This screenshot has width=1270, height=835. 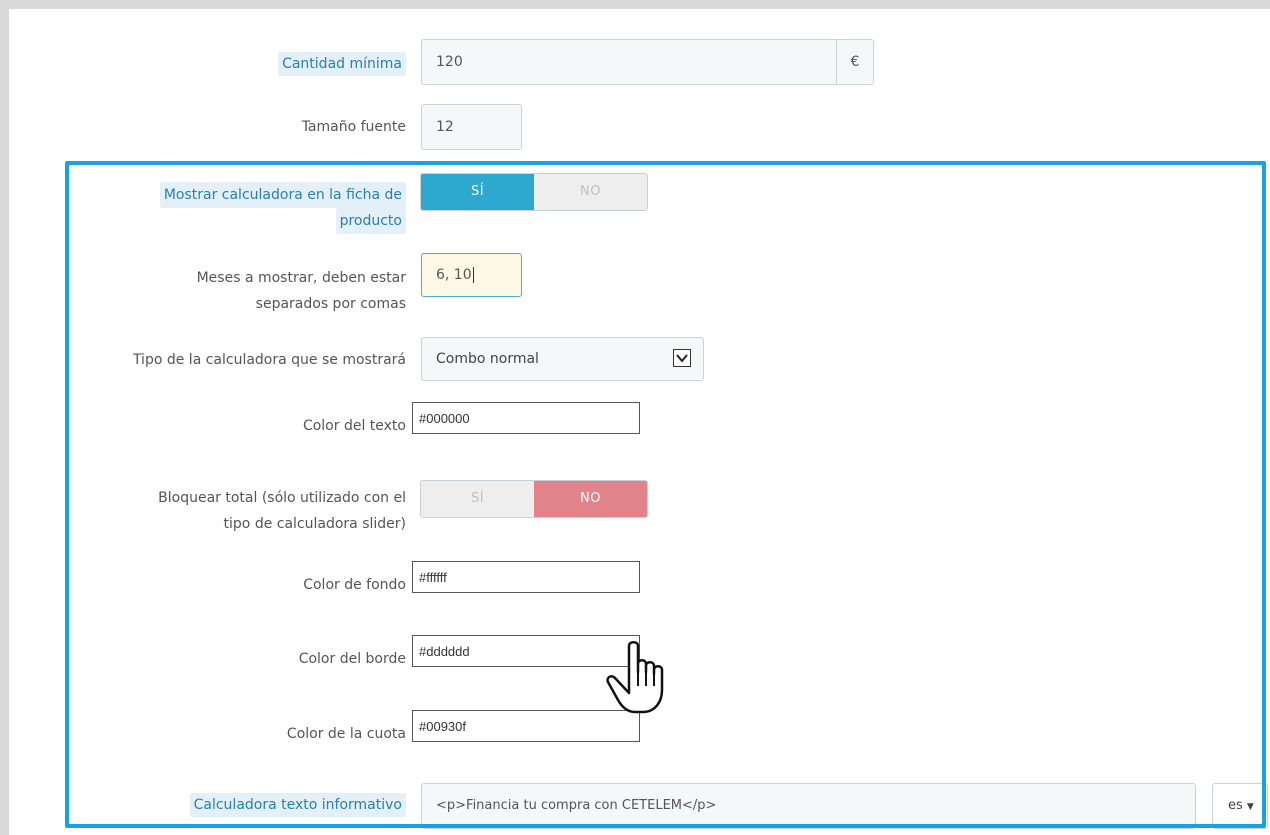 I want to click on color-fondo-label: Color de fondo, so click(x=354, y=585).